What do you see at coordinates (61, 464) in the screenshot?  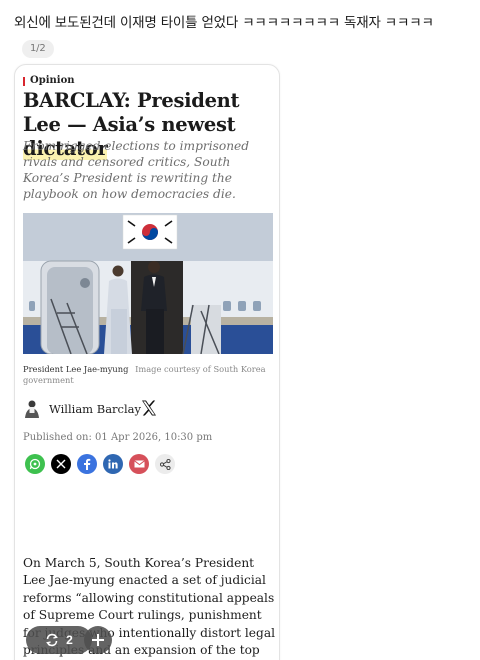 I see `x-icon` at bounding box center [61, 464].